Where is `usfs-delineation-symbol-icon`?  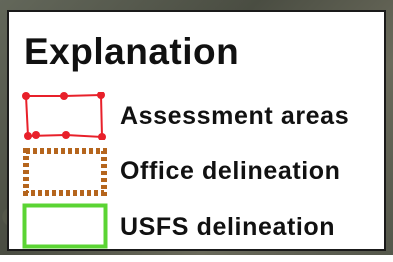
usfs-delineation-symbol-icon is located at coordinates (65, 226).